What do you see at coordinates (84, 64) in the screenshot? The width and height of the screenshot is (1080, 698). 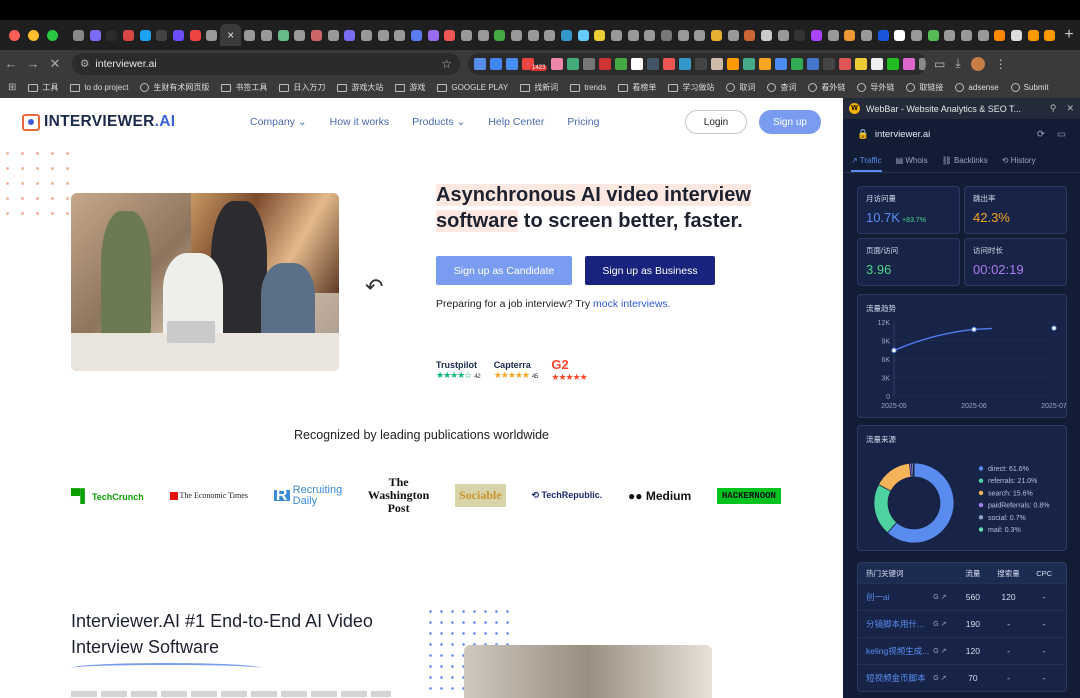 I see `site-info-icon: ⚙` at bounding box center [84, 64].